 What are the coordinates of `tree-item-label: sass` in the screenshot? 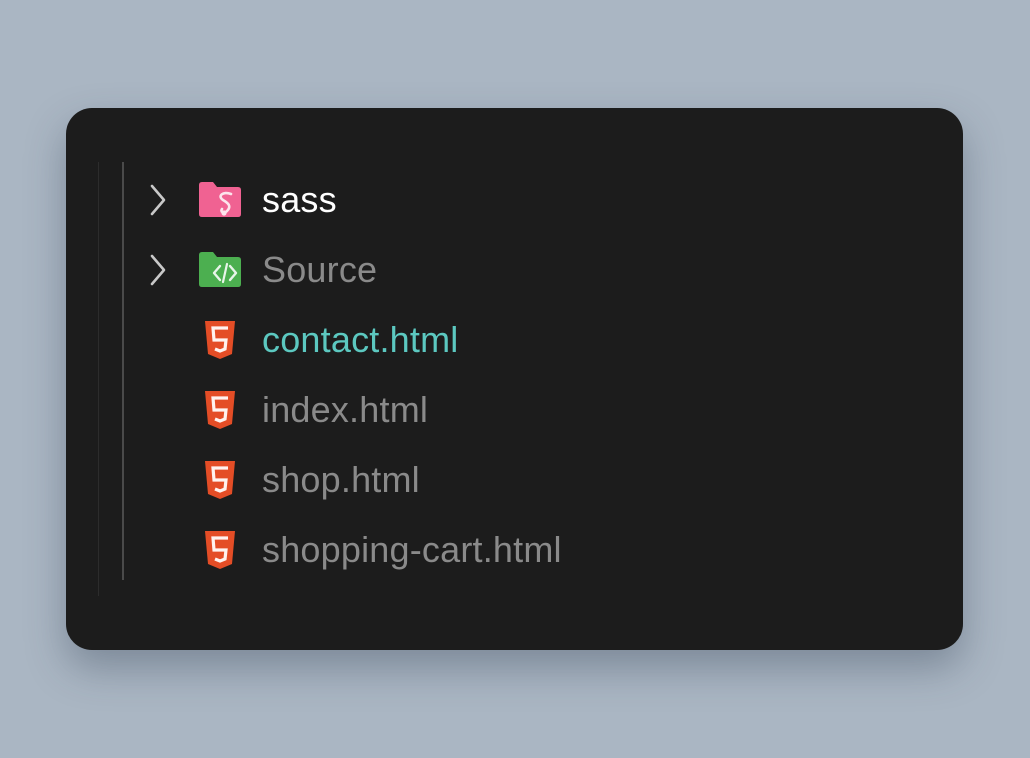 It's located at (299, 199).